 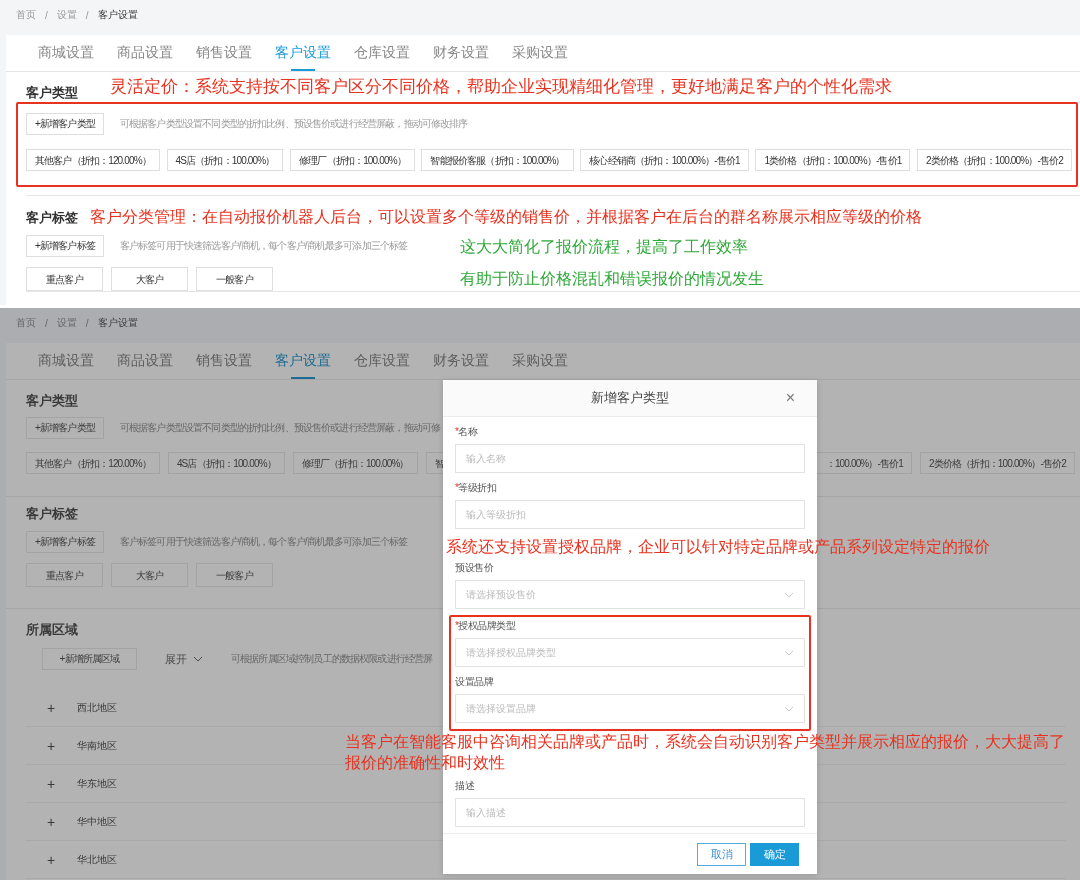 What do you see at coordinates (485, 626) in the screenshot?
I see `field-label: *授权品牌类型` at bounding box center [485, 626].